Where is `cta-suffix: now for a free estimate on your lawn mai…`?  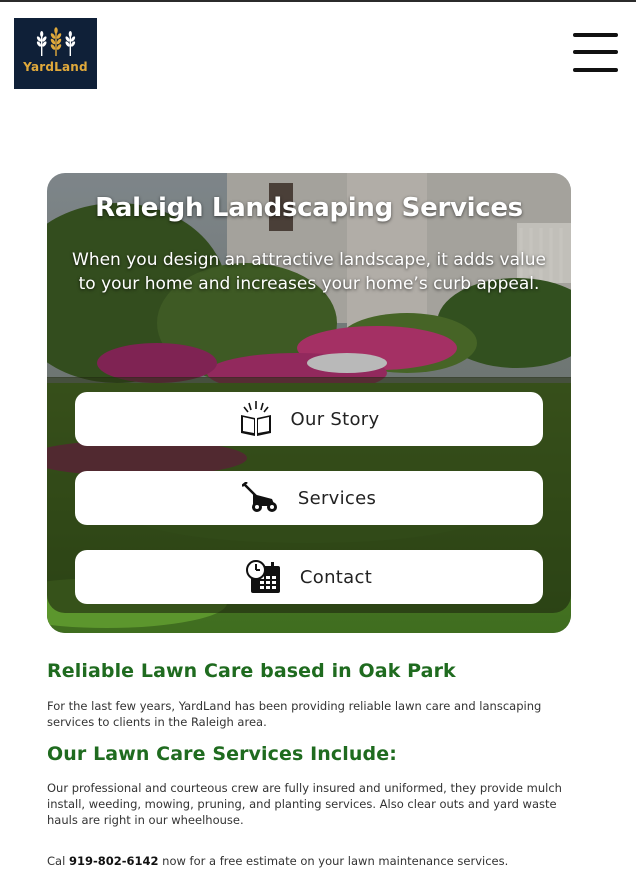
cta-suffix: now for a free estimate on your lawn mai… is located at coordinates (333, 861).